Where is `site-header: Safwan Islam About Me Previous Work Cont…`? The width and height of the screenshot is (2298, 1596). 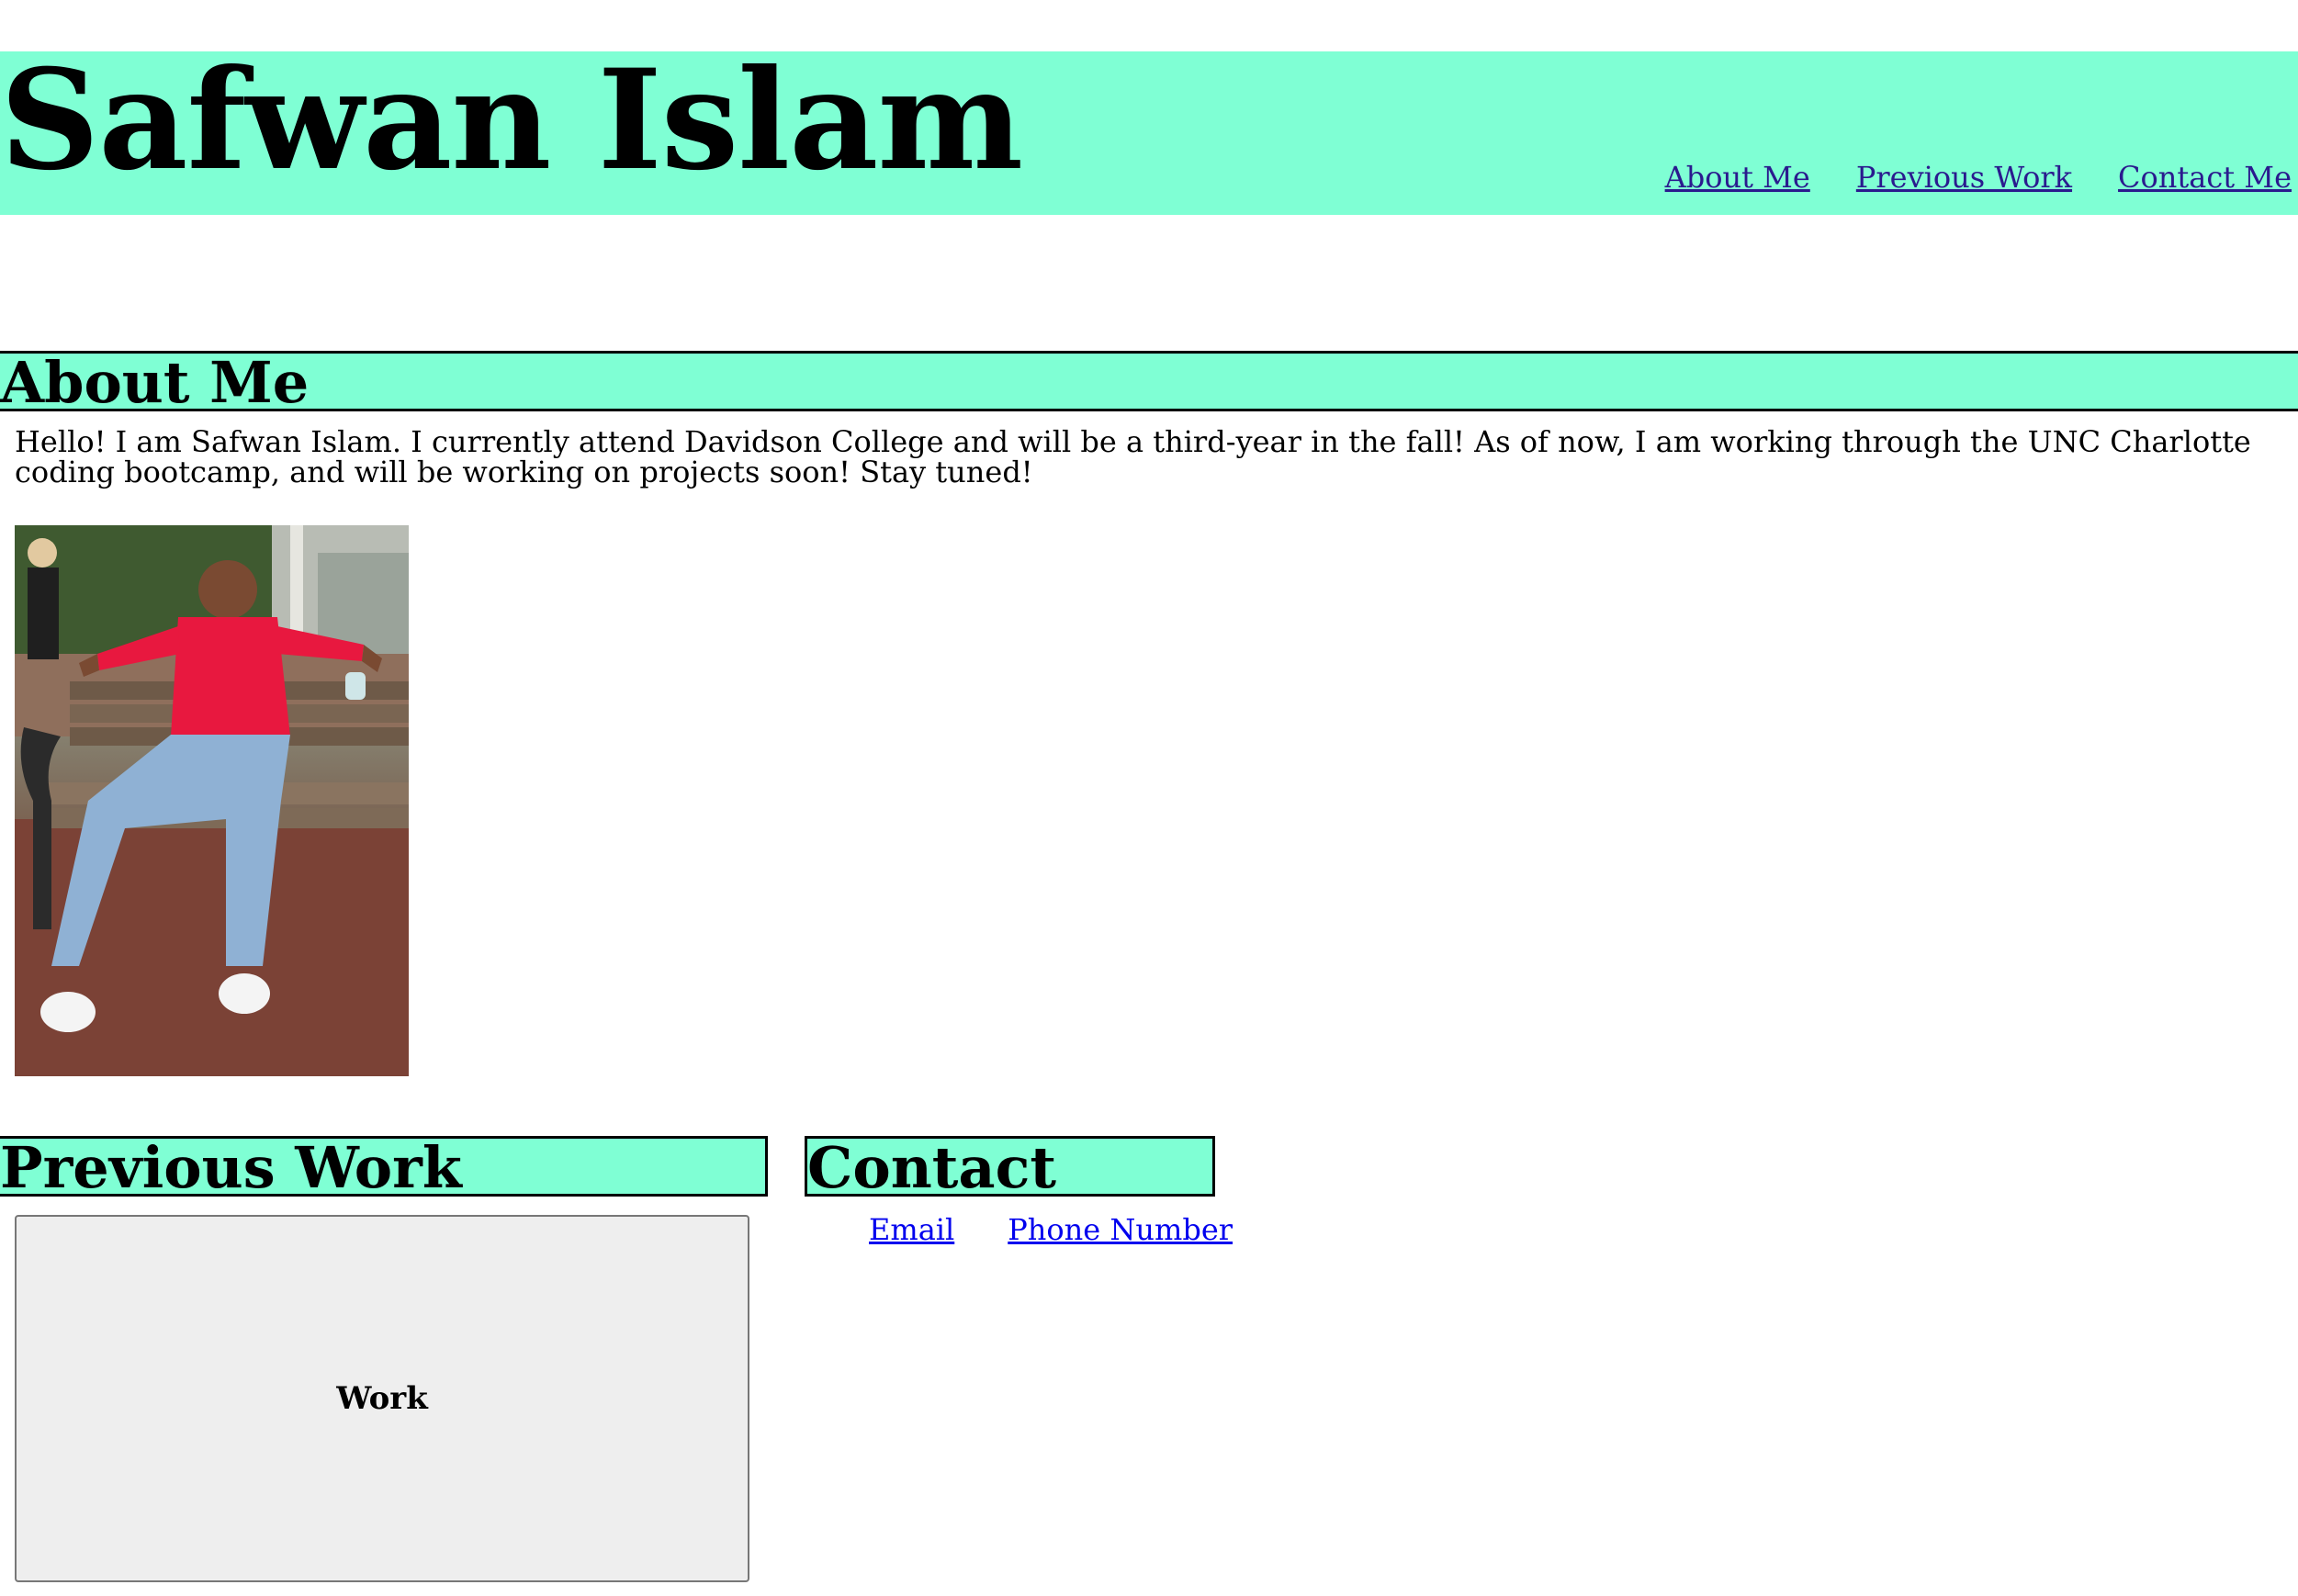 site-header: Safwan Islam About Me Previous Work Cont… is located at coordinates (1149, 133).